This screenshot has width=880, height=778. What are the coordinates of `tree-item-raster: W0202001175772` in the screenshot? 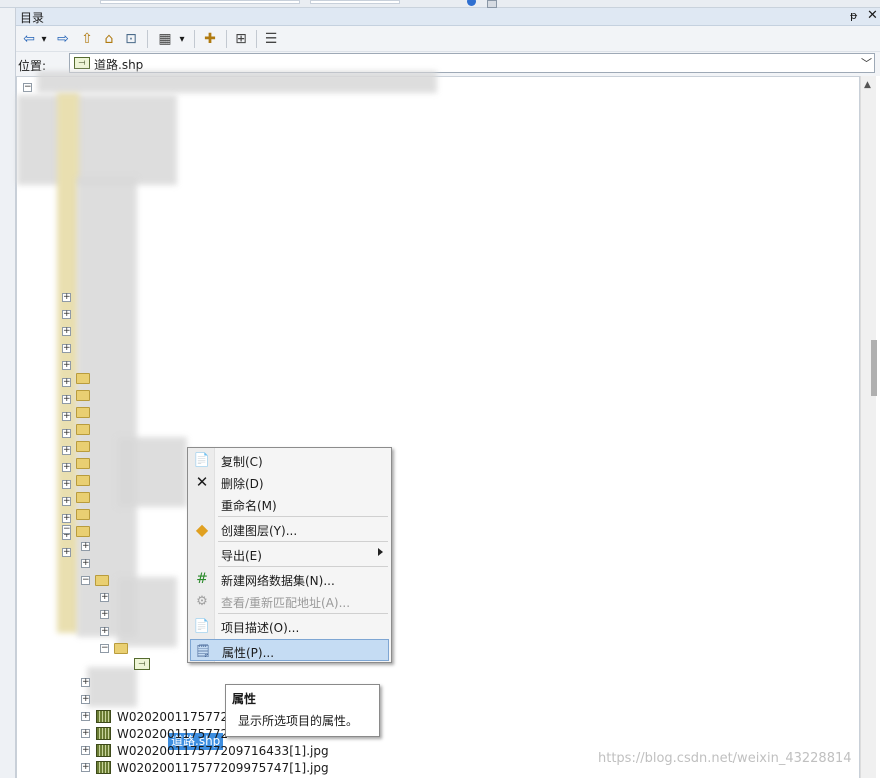 It's located at (172, 734).